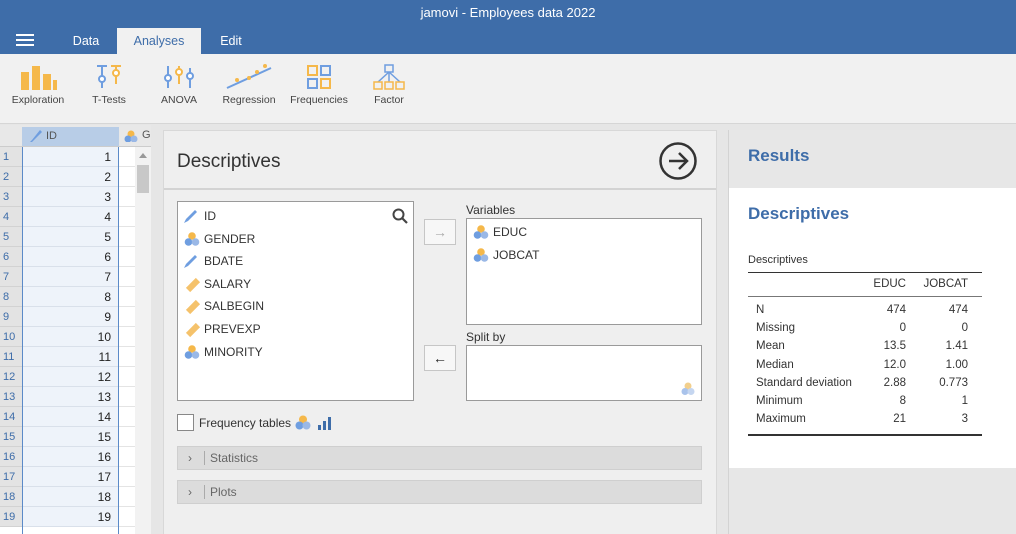  What do you see at coordinates (899, 419) in the screenshot?
I see `educ-value: 21` at bounding box center [899, 419].